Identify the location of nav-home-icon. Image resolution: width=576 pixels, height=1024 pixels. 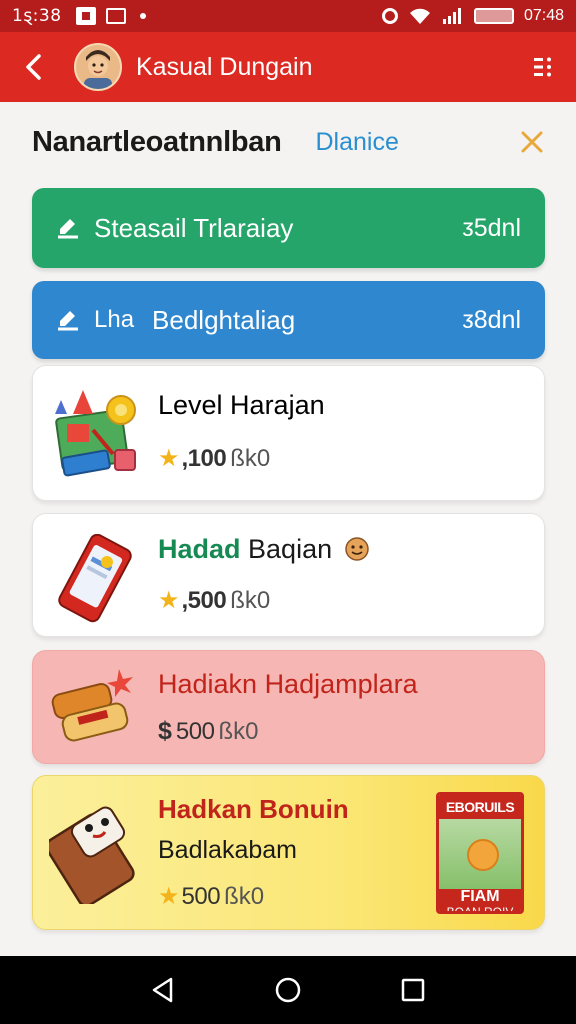
(288, 990).